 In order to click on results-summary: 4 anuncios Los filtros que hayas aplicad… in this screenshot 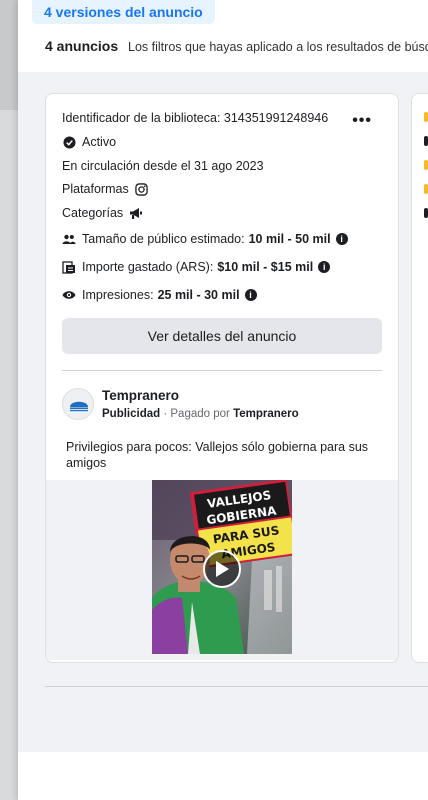, I will do `click(236, 46)`.